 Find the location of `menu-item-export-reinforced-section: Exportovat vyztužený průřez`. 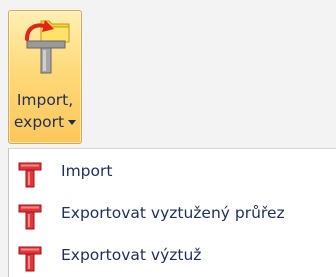

menu-item-export-reinforced-section: Exportovat vyztužený průřez is located at coordinates (172, 215).